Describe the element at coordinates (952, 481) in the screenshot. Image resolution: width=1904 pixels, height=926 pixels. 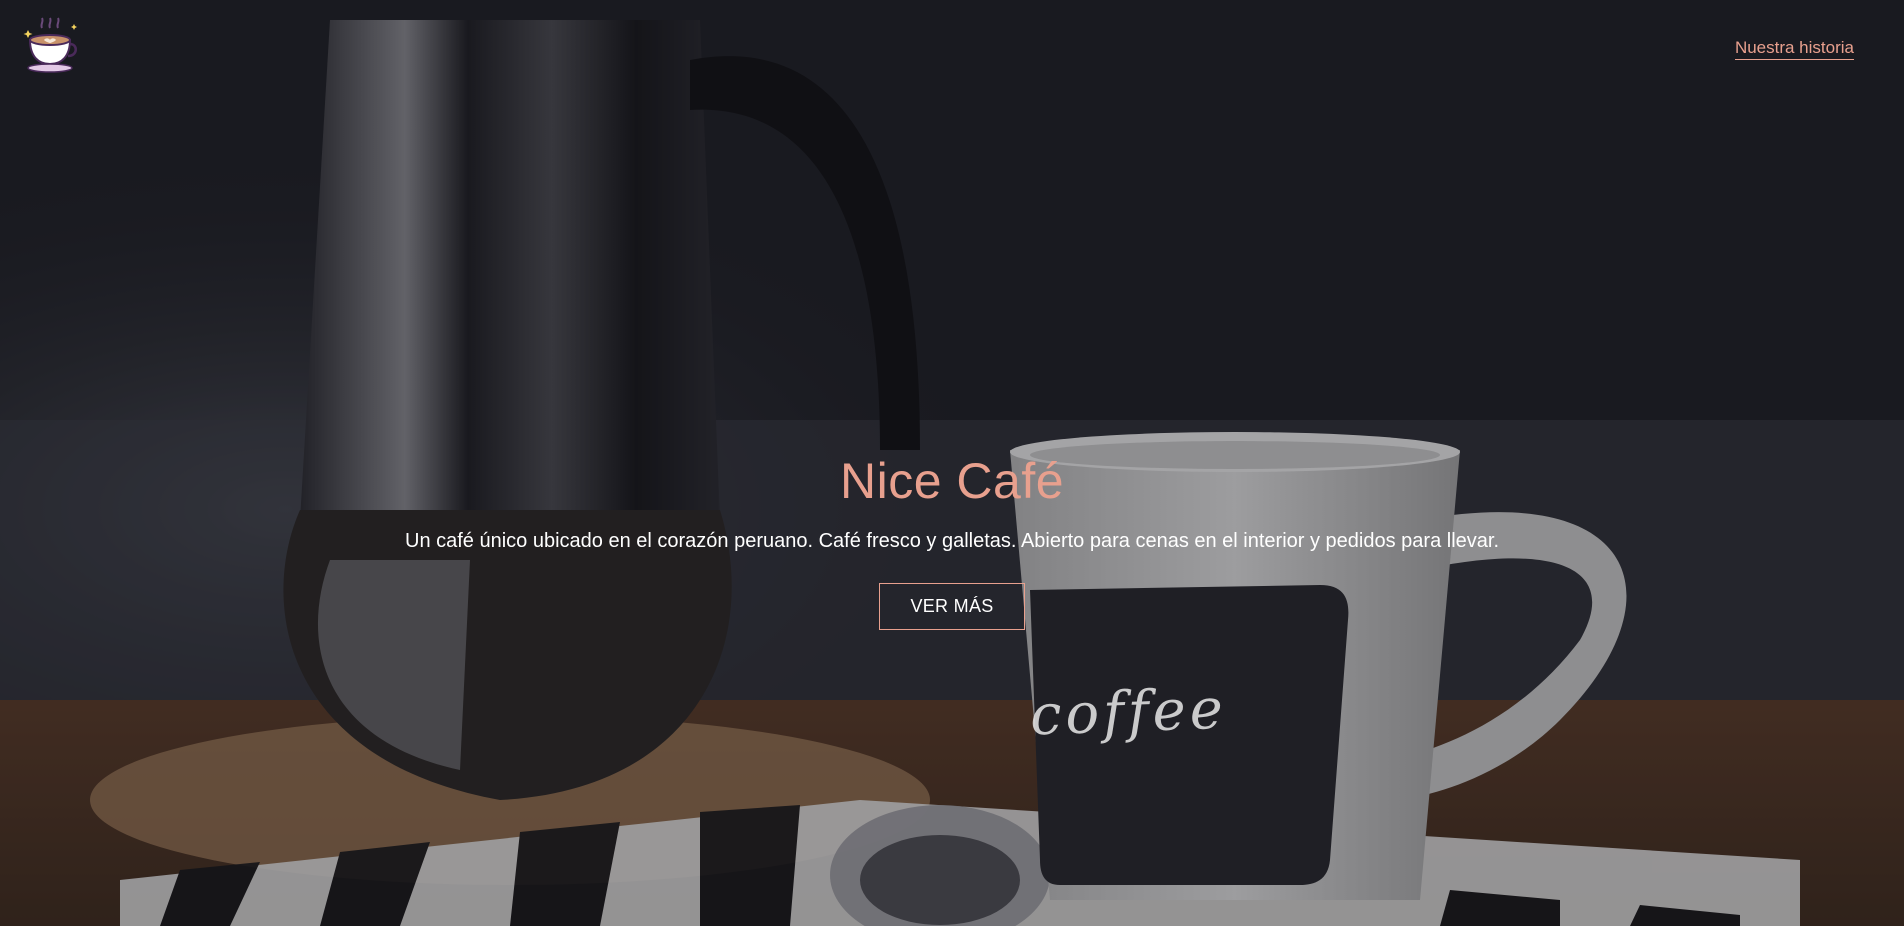
I see `page-title: Nice Café` at that location.